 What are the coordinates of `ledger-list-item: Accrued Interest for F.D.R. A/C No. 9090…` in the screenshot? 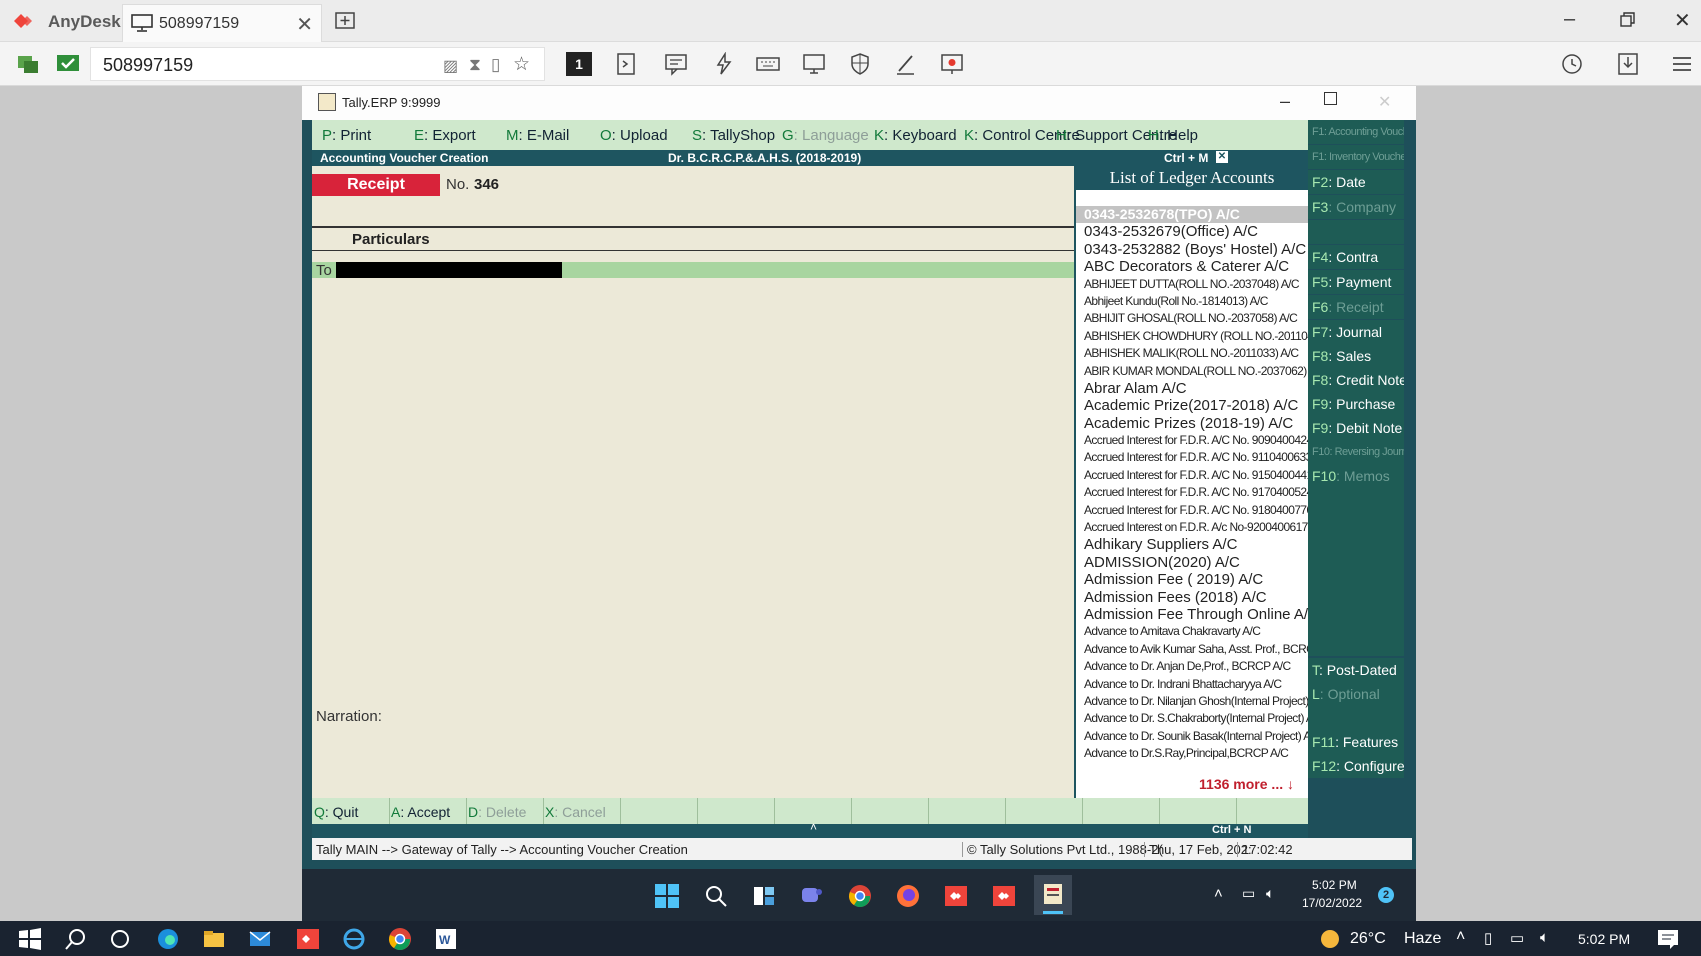 It's located at (1192, 440).